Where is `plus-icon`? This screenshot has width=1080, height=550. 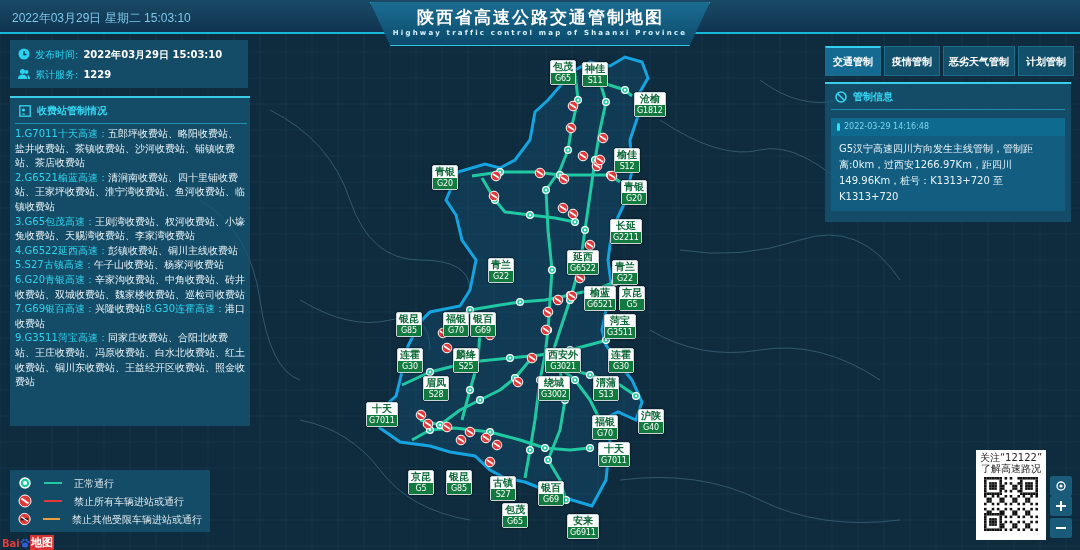 plus-icon is located at coordinates (1061, 506).